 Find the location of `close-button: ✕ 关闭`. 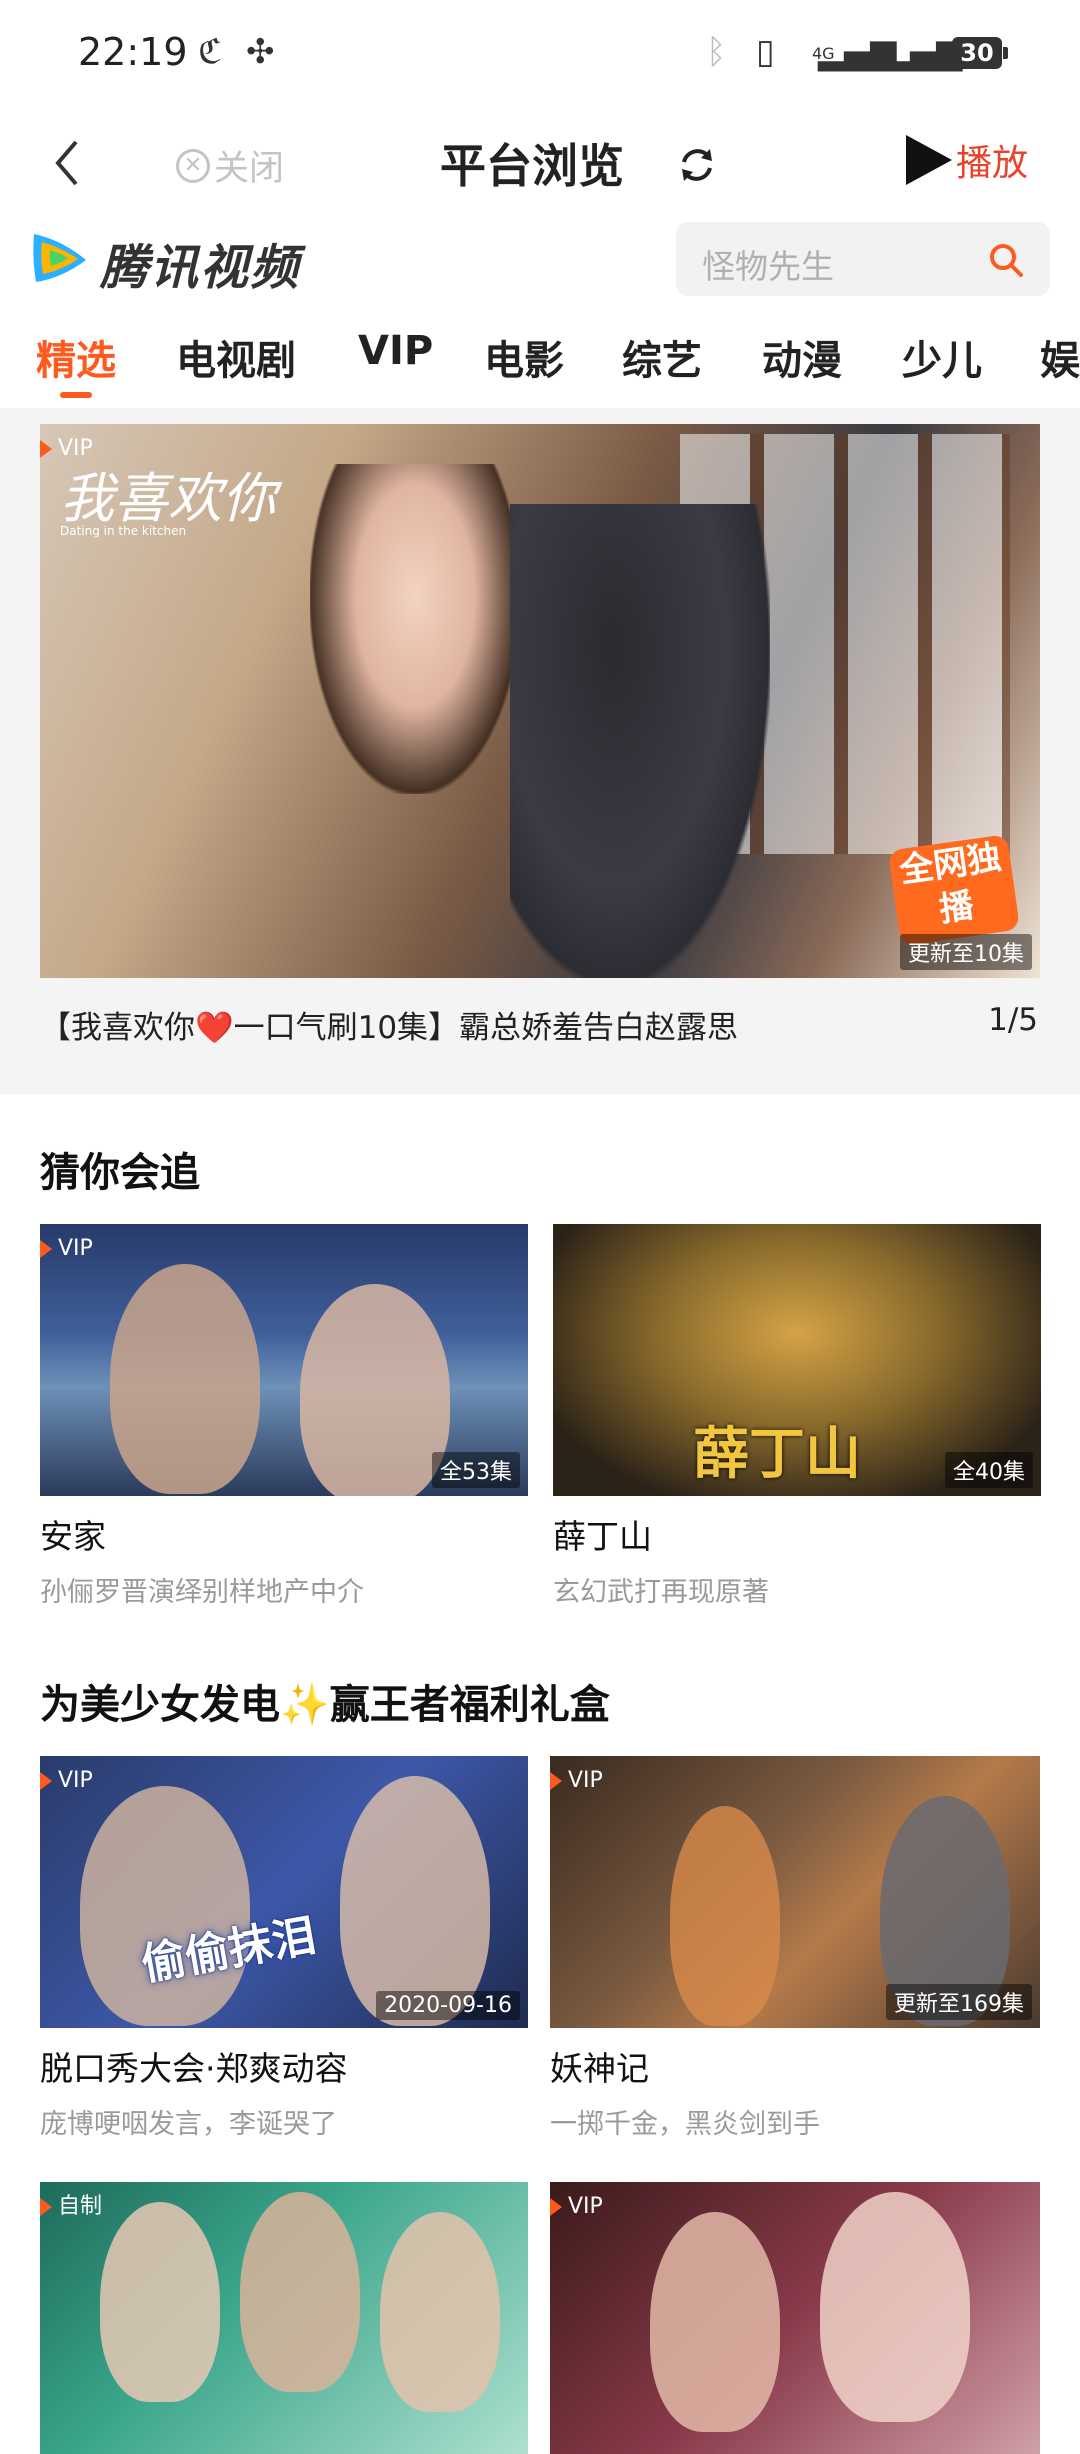

close-button: ✕ 关闭 is located at coordinates (230, 165).